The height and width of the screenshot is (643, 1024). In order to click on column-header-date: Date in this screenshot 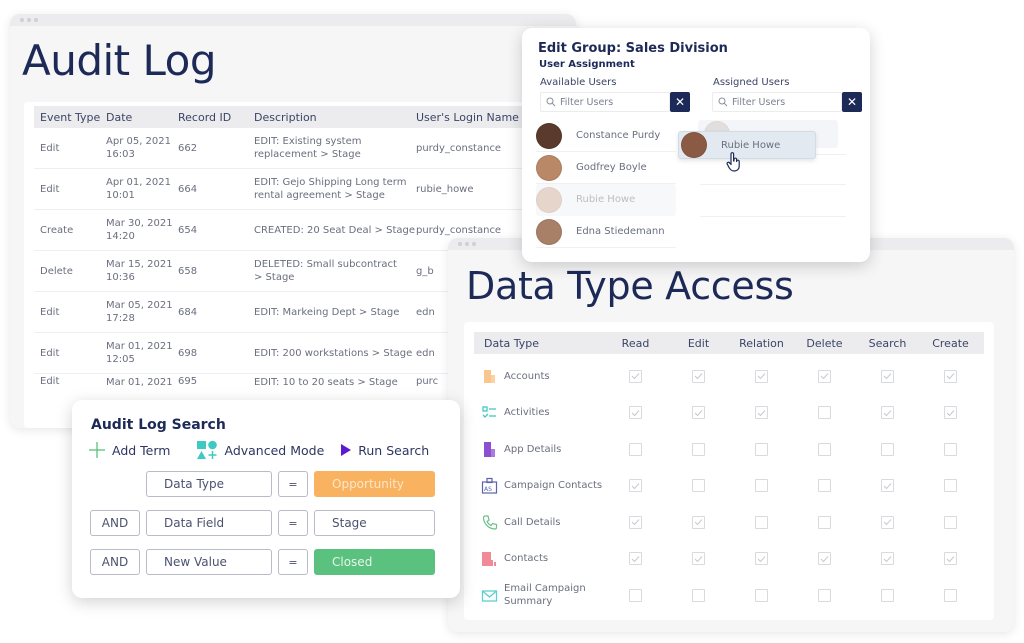, I will do `click(142, 117)`.